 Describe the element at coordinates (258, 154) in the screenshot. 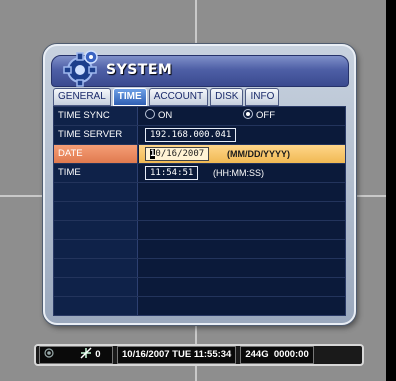

I see `date-format-hint: (MM/DD/YYYY)` at that location.